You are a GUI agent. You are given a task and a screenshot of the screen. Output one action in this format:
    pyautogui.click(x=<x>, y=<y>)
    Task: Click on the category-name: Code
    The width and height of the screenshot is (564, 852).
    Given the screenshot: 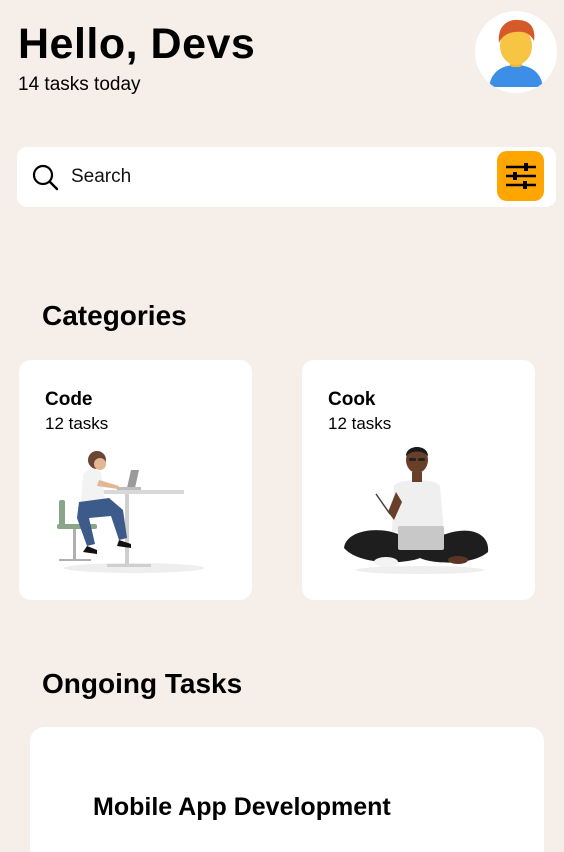 What is the action you would take?
    pyautogui.click(x=69, y=399)
    